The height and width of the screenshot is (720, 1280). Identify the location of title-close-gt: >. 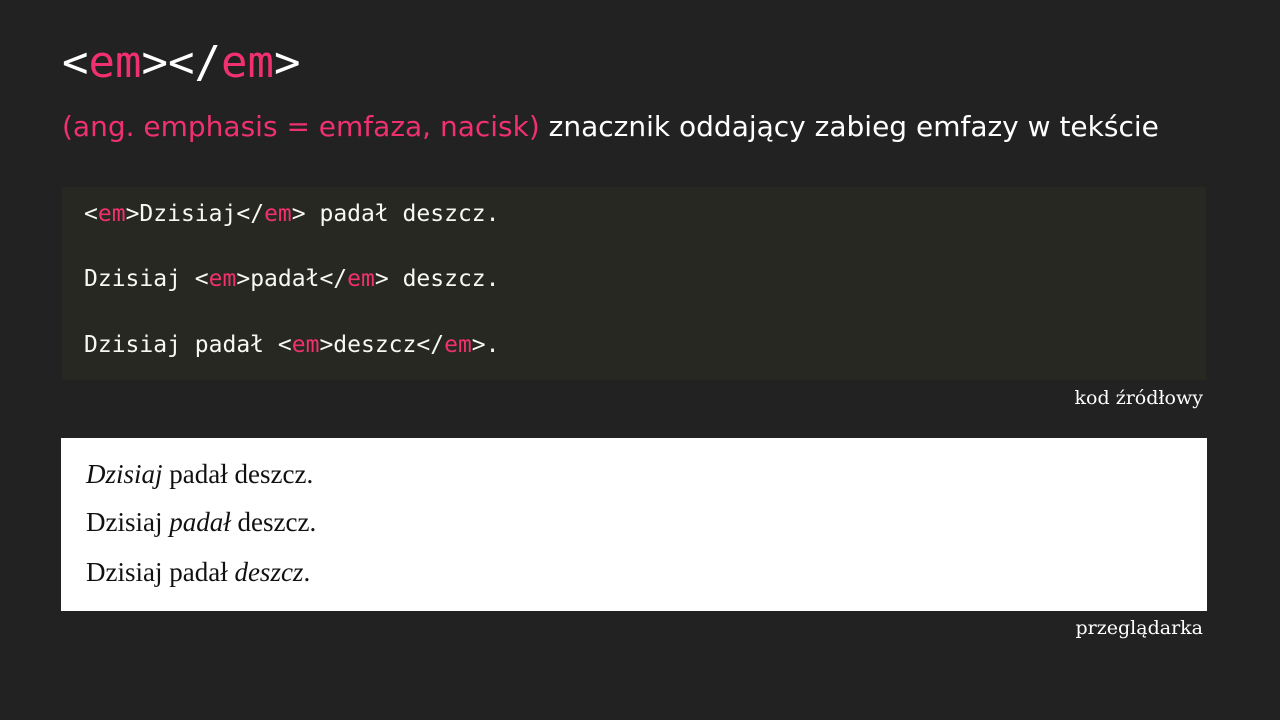
(287, 62).